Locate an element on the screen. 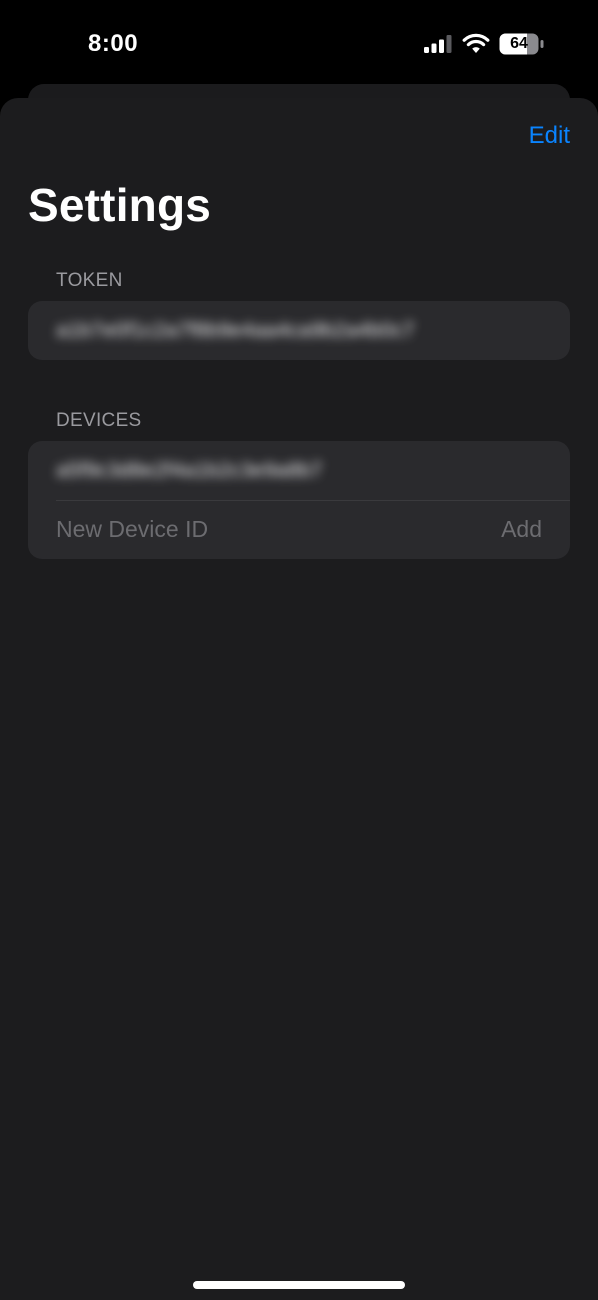 The width and height of the screenshot is (598, 1300). devices-group: a5f9c3d8e2f4a1b2c3e9a8b7 Add is located at coordinates (299, 500).